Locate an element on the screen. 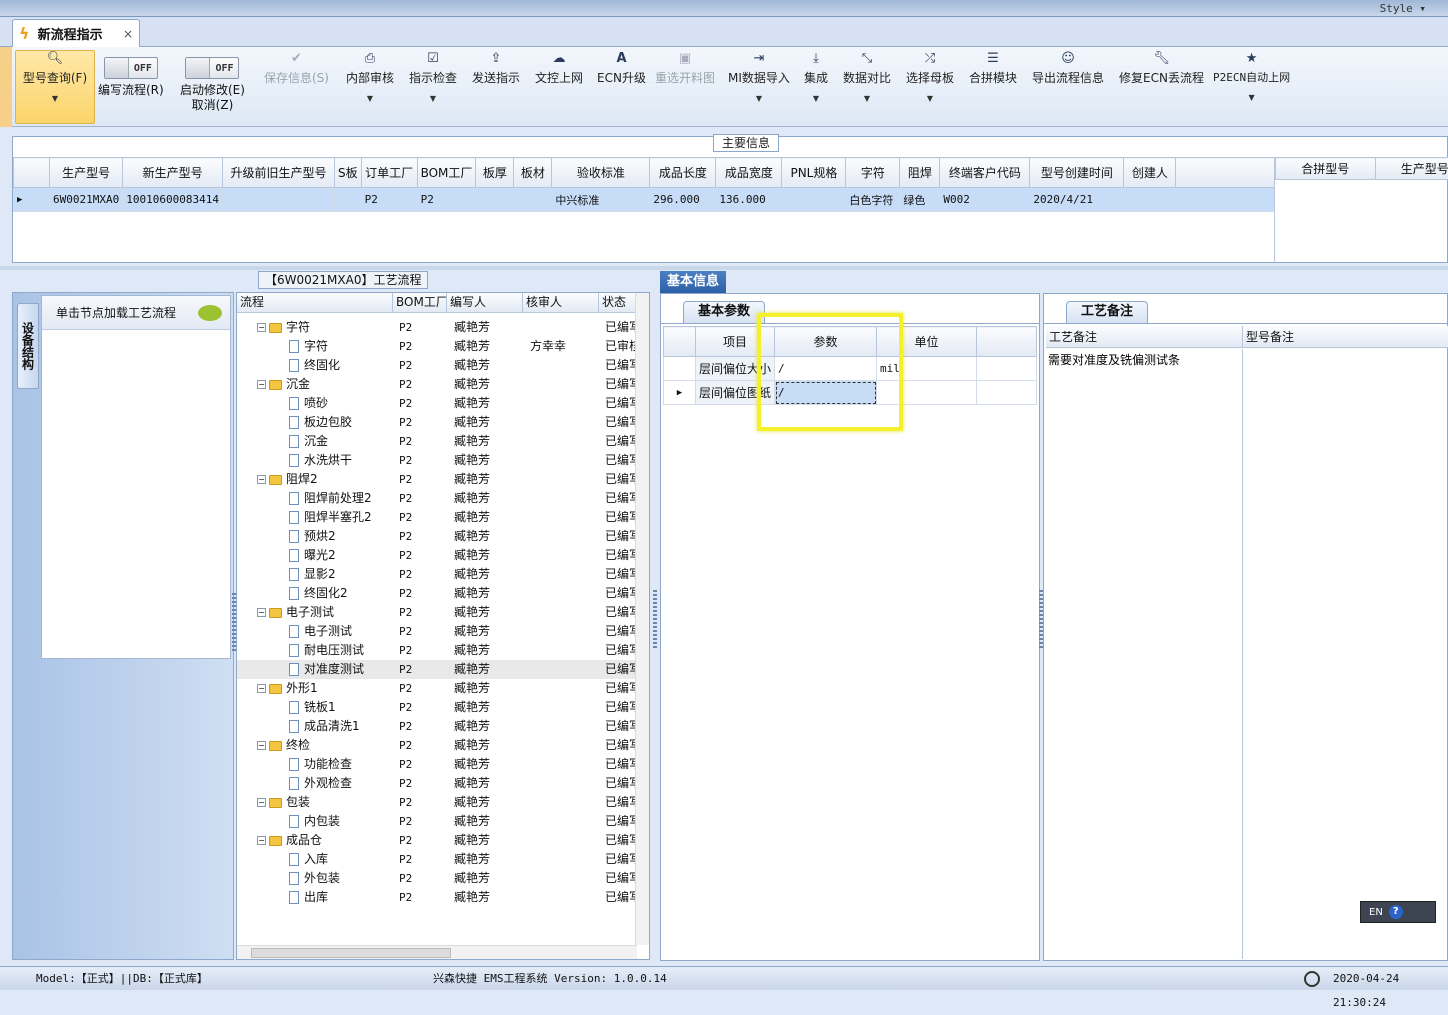 The image size is (1448, 1015). status-column-header: 状态 is located at coordinates (618, 302).